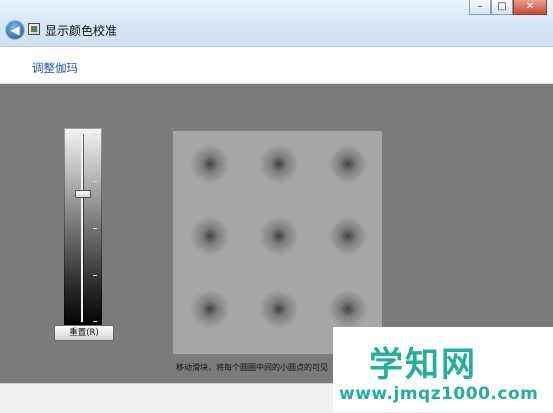 This screenshot has height=413, width=553. What do you see at coordinates (252, 367) in the screenshot?
I see `instruction-text: 移动滑块，将每个圆圈中间的小圆点的可见` at bounding box center [252, 367].